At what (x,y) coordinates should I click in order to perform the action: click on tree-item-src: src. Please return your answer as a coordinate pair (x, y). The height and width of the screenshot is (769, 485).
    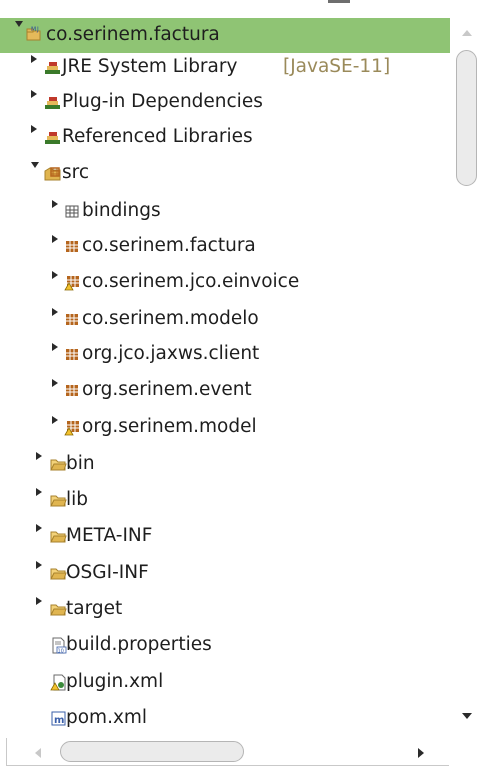
    Looking at the image, I should click on (225, 173).